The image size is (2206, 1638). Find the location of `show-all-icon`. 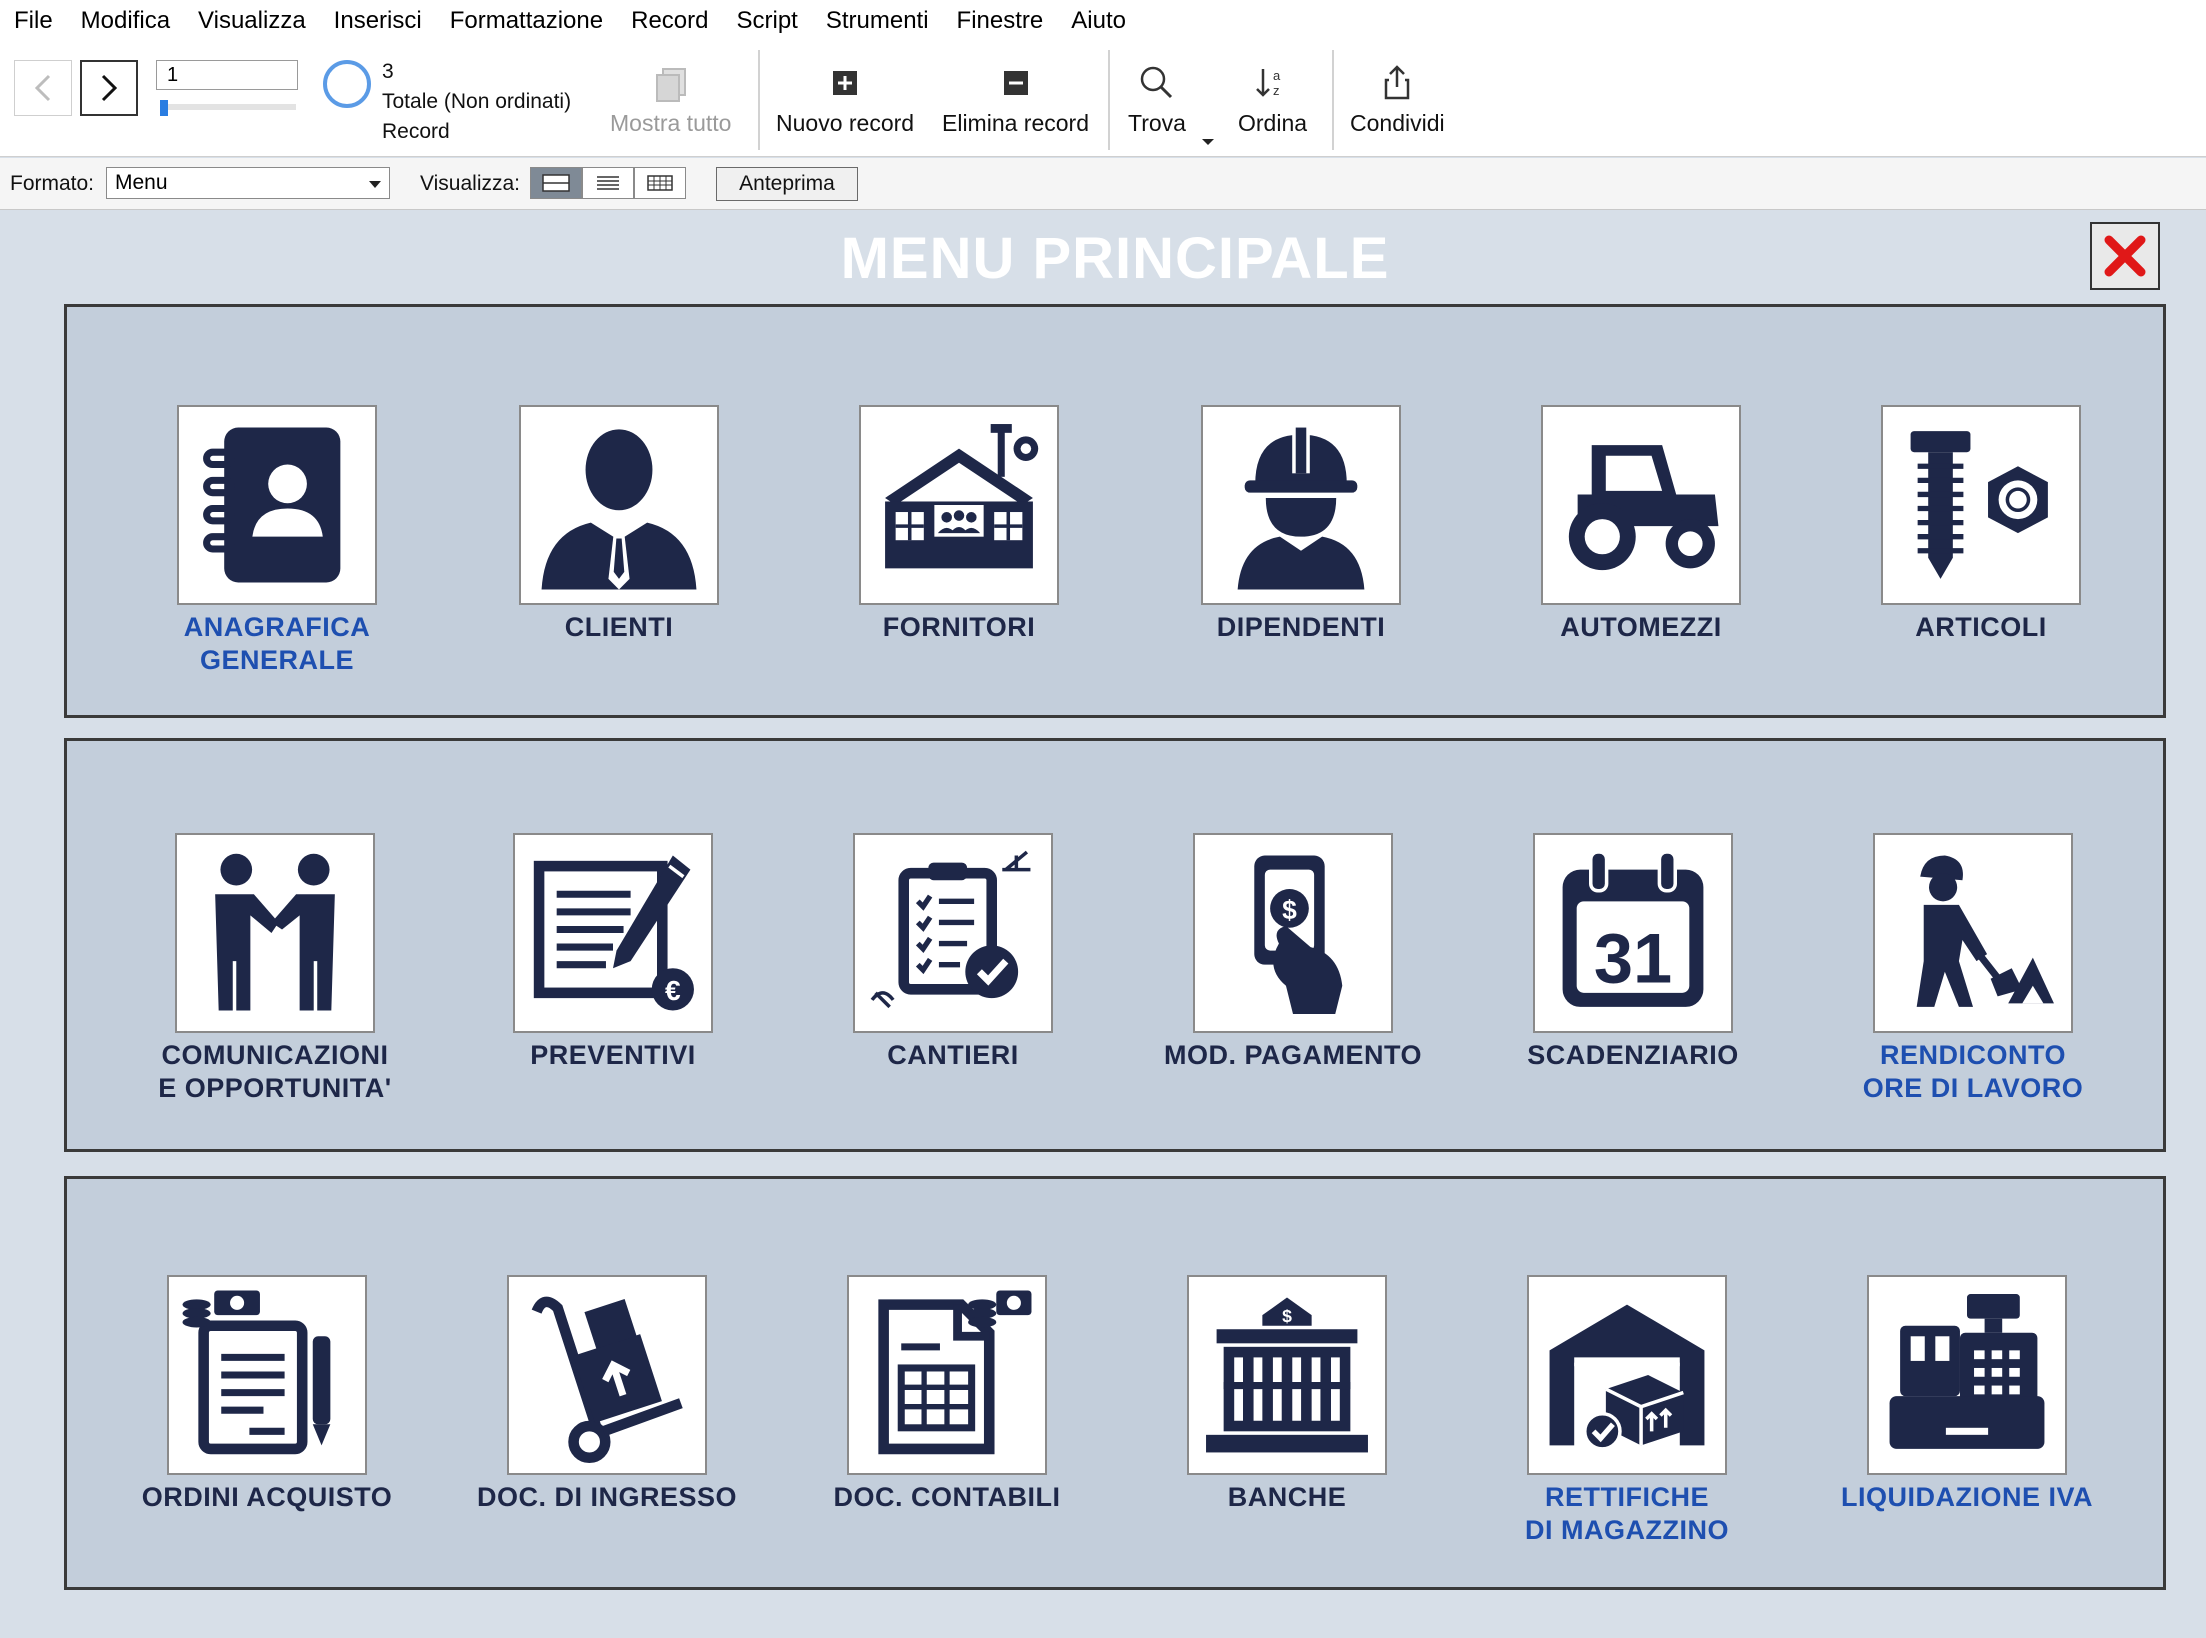

show-all-icon is located at coordinates (670, 85).